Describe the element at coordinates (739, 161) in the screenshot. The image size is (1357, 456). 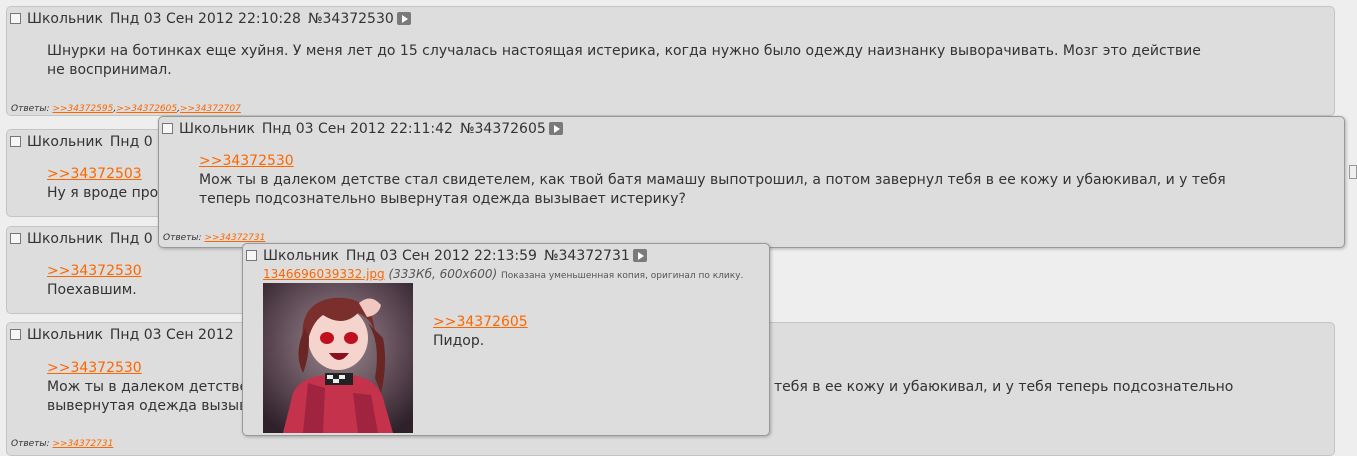
I see `quote-link: >>34372530` at that location.